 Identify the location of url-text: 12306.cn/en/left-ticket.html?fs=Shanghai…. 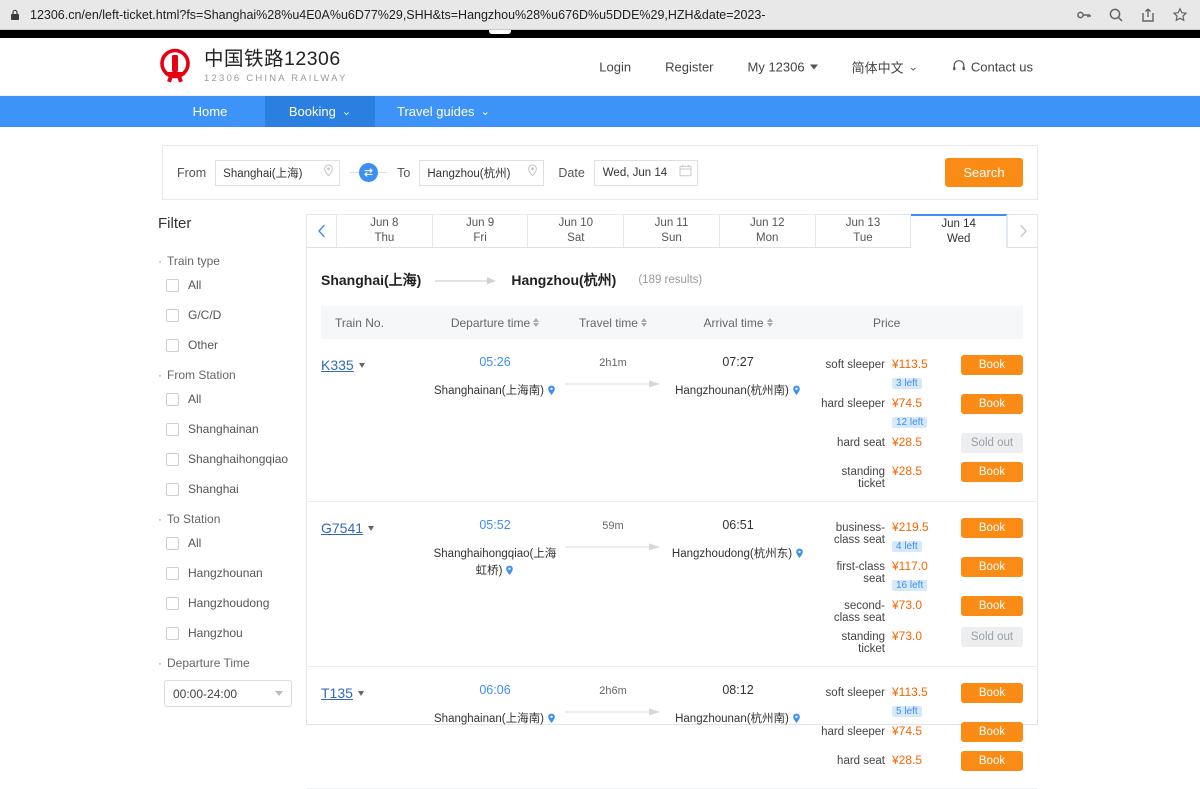
(553, 15).